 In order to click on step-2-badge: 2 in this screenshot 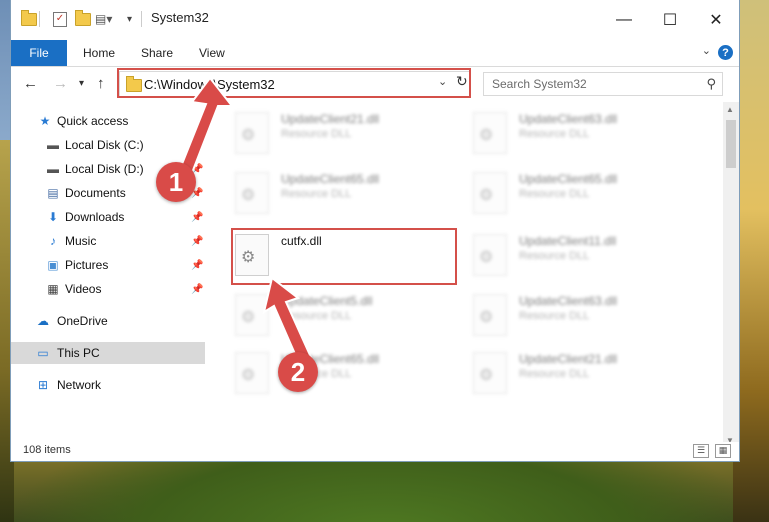, I will do `click(298, 372)`.